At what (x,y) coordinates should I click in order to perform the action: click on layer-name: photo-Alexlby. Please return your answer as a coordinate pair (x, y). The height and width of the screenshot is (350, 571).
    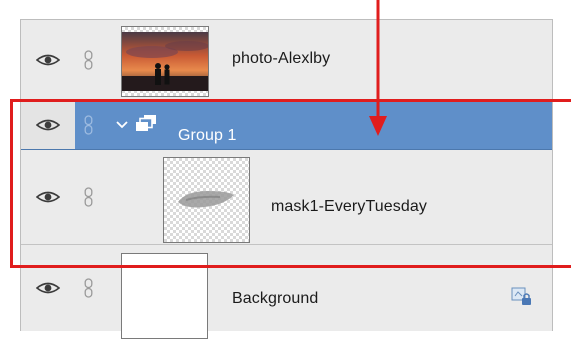
    Looking at the image, I should click on (281, 59).